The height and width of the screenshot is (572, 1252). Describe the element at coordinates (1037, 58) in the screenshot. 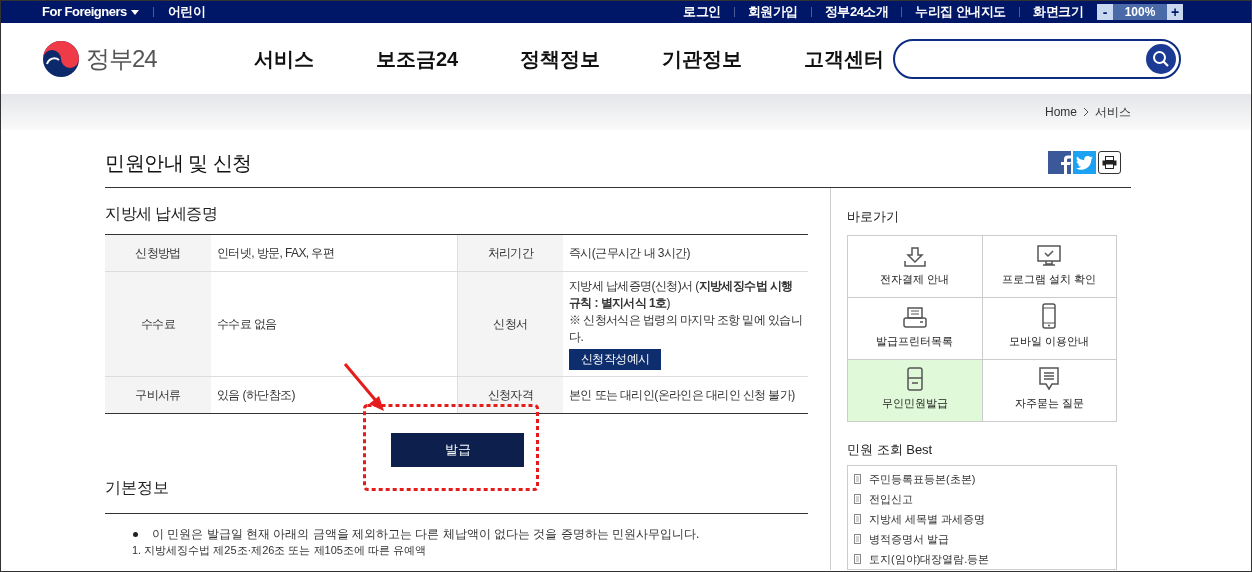

I see `search-field` at that location.